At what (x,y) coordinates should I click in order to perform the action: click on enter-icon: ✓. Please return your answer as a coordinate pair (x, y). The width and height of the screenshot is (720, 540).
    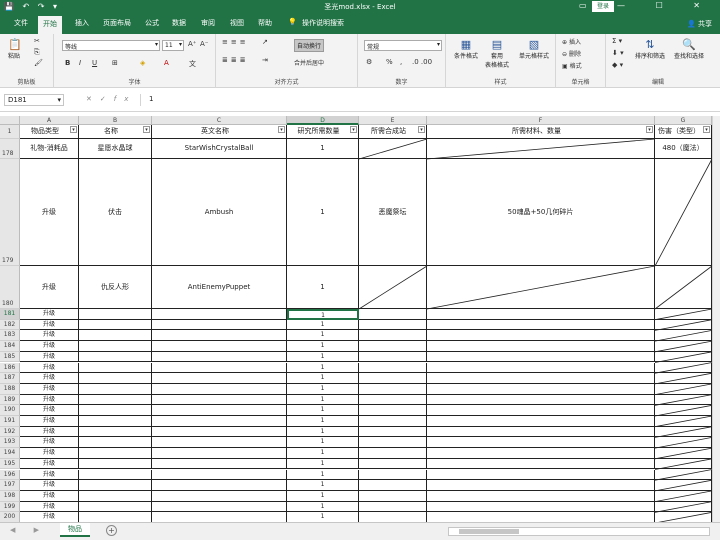
    Looking at the image, I should click on (107, 99).